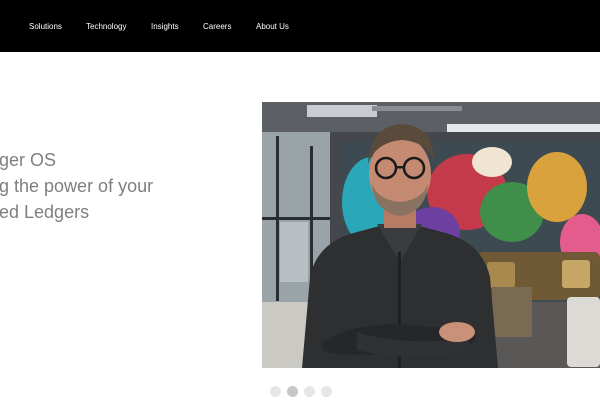 The image size is (600, 403). Describe the element at coordinates (217, 26) in the screenshot. I see `nav-link-careers: Careers` at that location.